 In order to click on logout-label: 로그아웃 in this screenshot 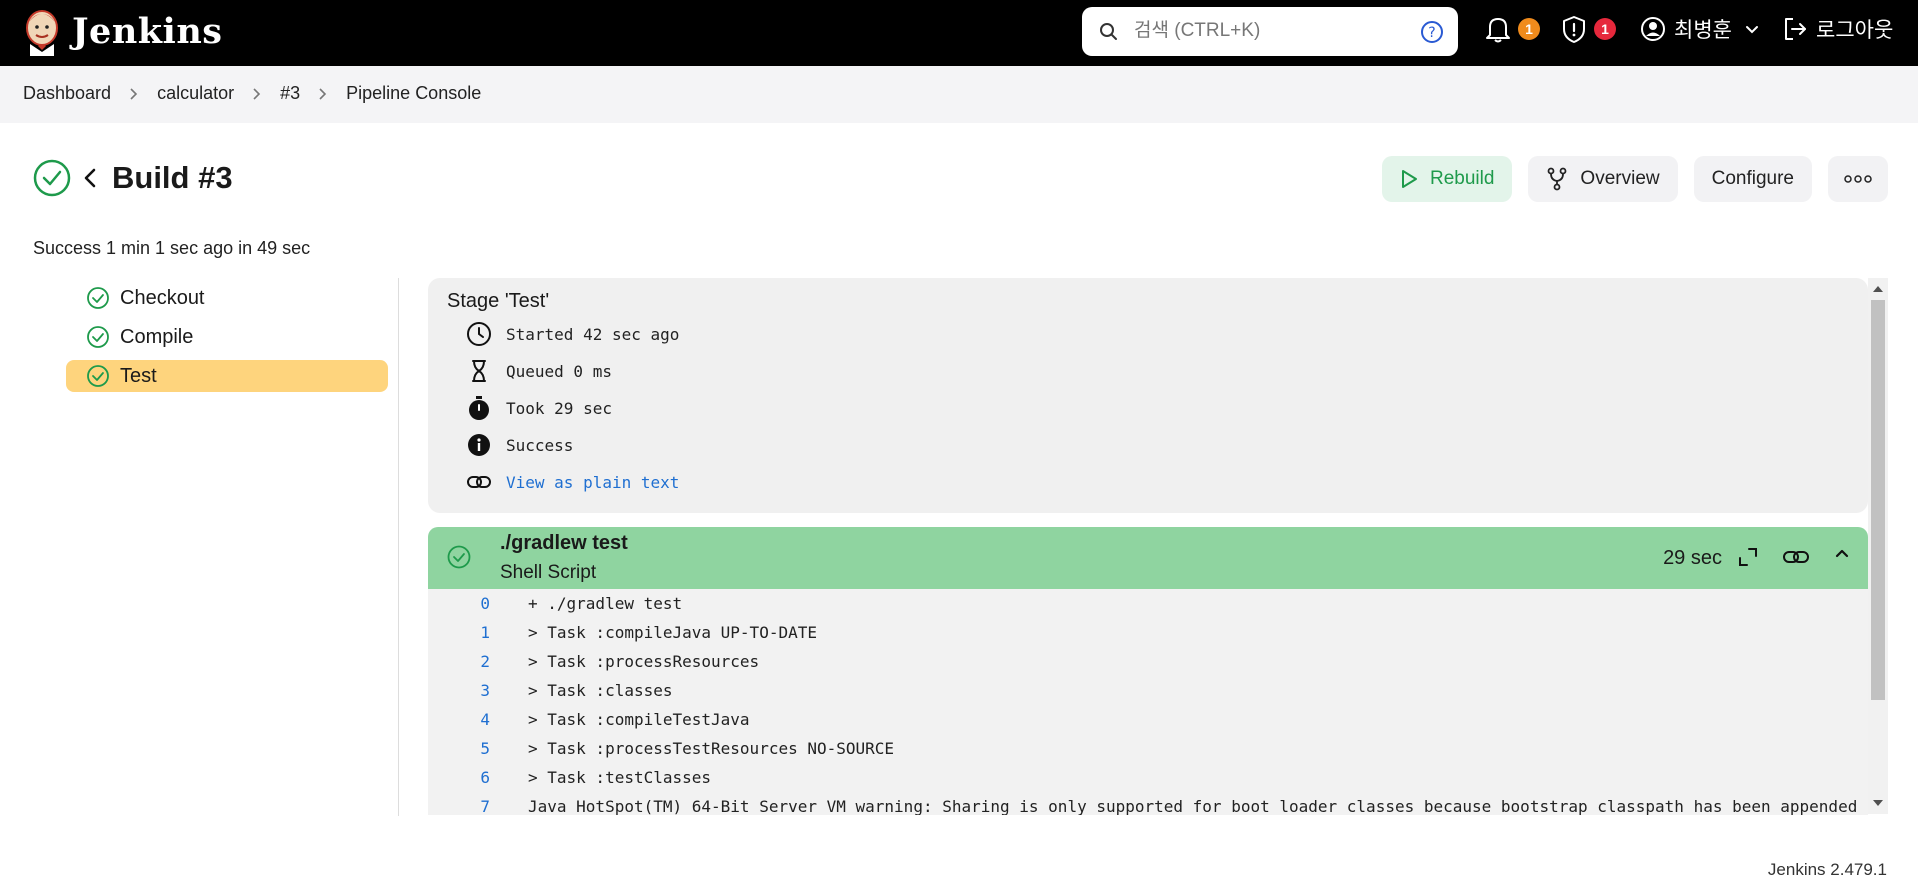, I will do `click(1855, 30)`.